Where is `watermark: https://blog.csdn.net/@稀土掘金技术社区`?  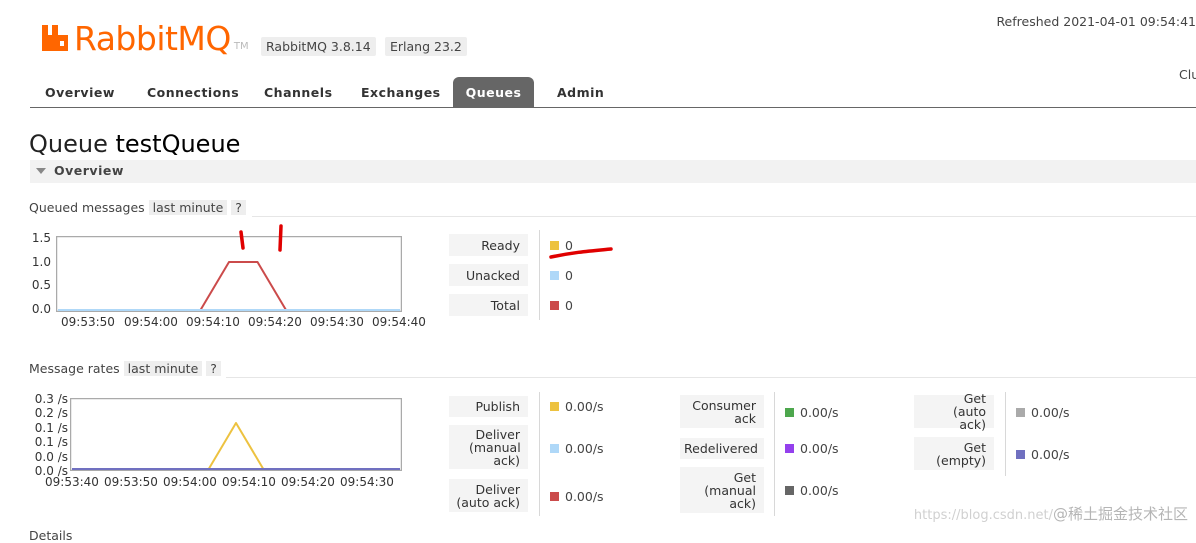 watermark: https://blog.csdn.net/@稀土掘金技术社区 is located at coordinates (1051, 513).